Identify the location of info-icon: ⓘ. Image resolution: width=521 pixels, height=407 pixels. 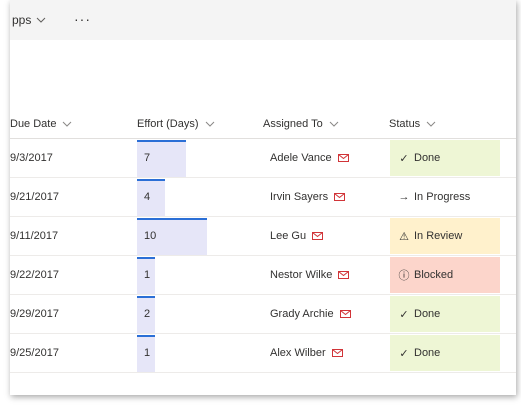
(404, 276).